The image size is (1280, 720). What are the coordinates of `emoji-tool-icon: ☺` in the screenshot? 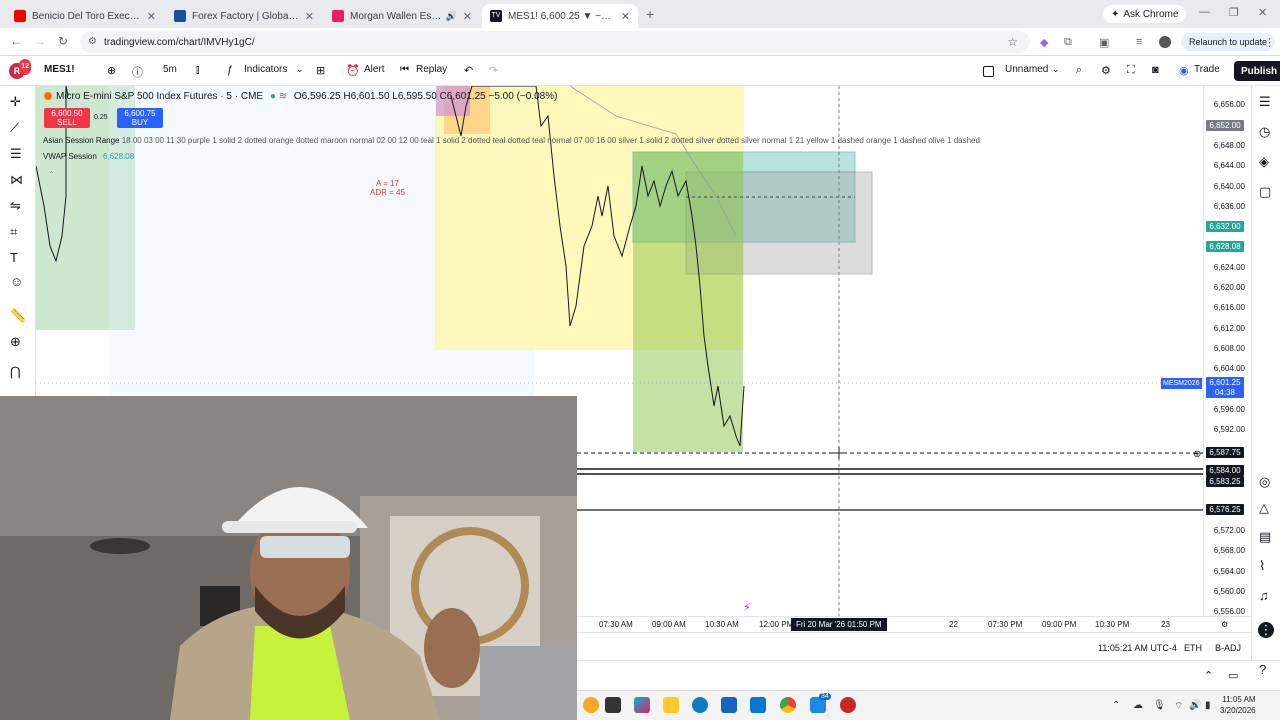 It's located at (16, 281).